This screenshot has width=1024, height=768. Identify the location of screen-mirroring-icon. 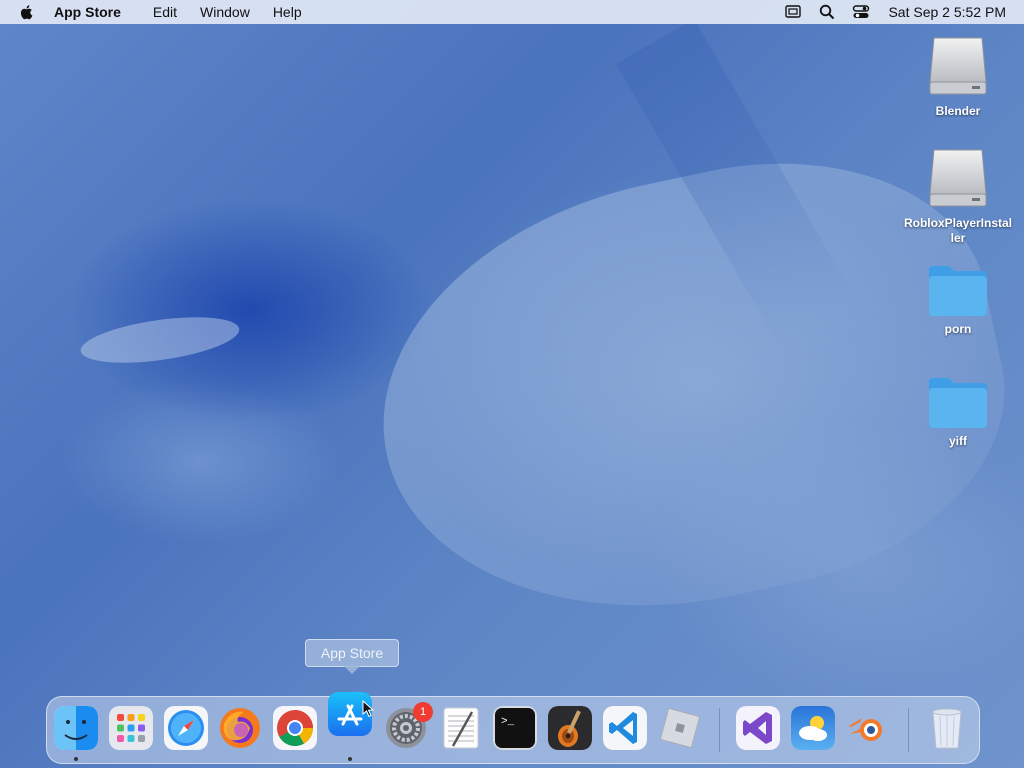
(793, 12).